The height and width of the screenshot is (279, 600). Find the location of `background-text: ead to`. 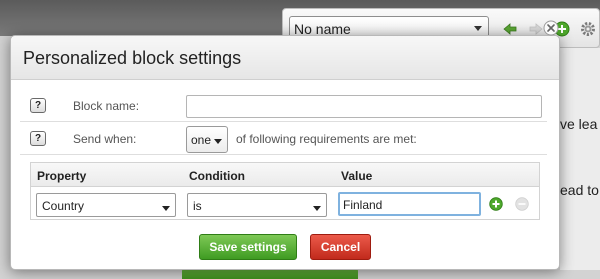

background-text: ead to is located at coordinates (579, 190).